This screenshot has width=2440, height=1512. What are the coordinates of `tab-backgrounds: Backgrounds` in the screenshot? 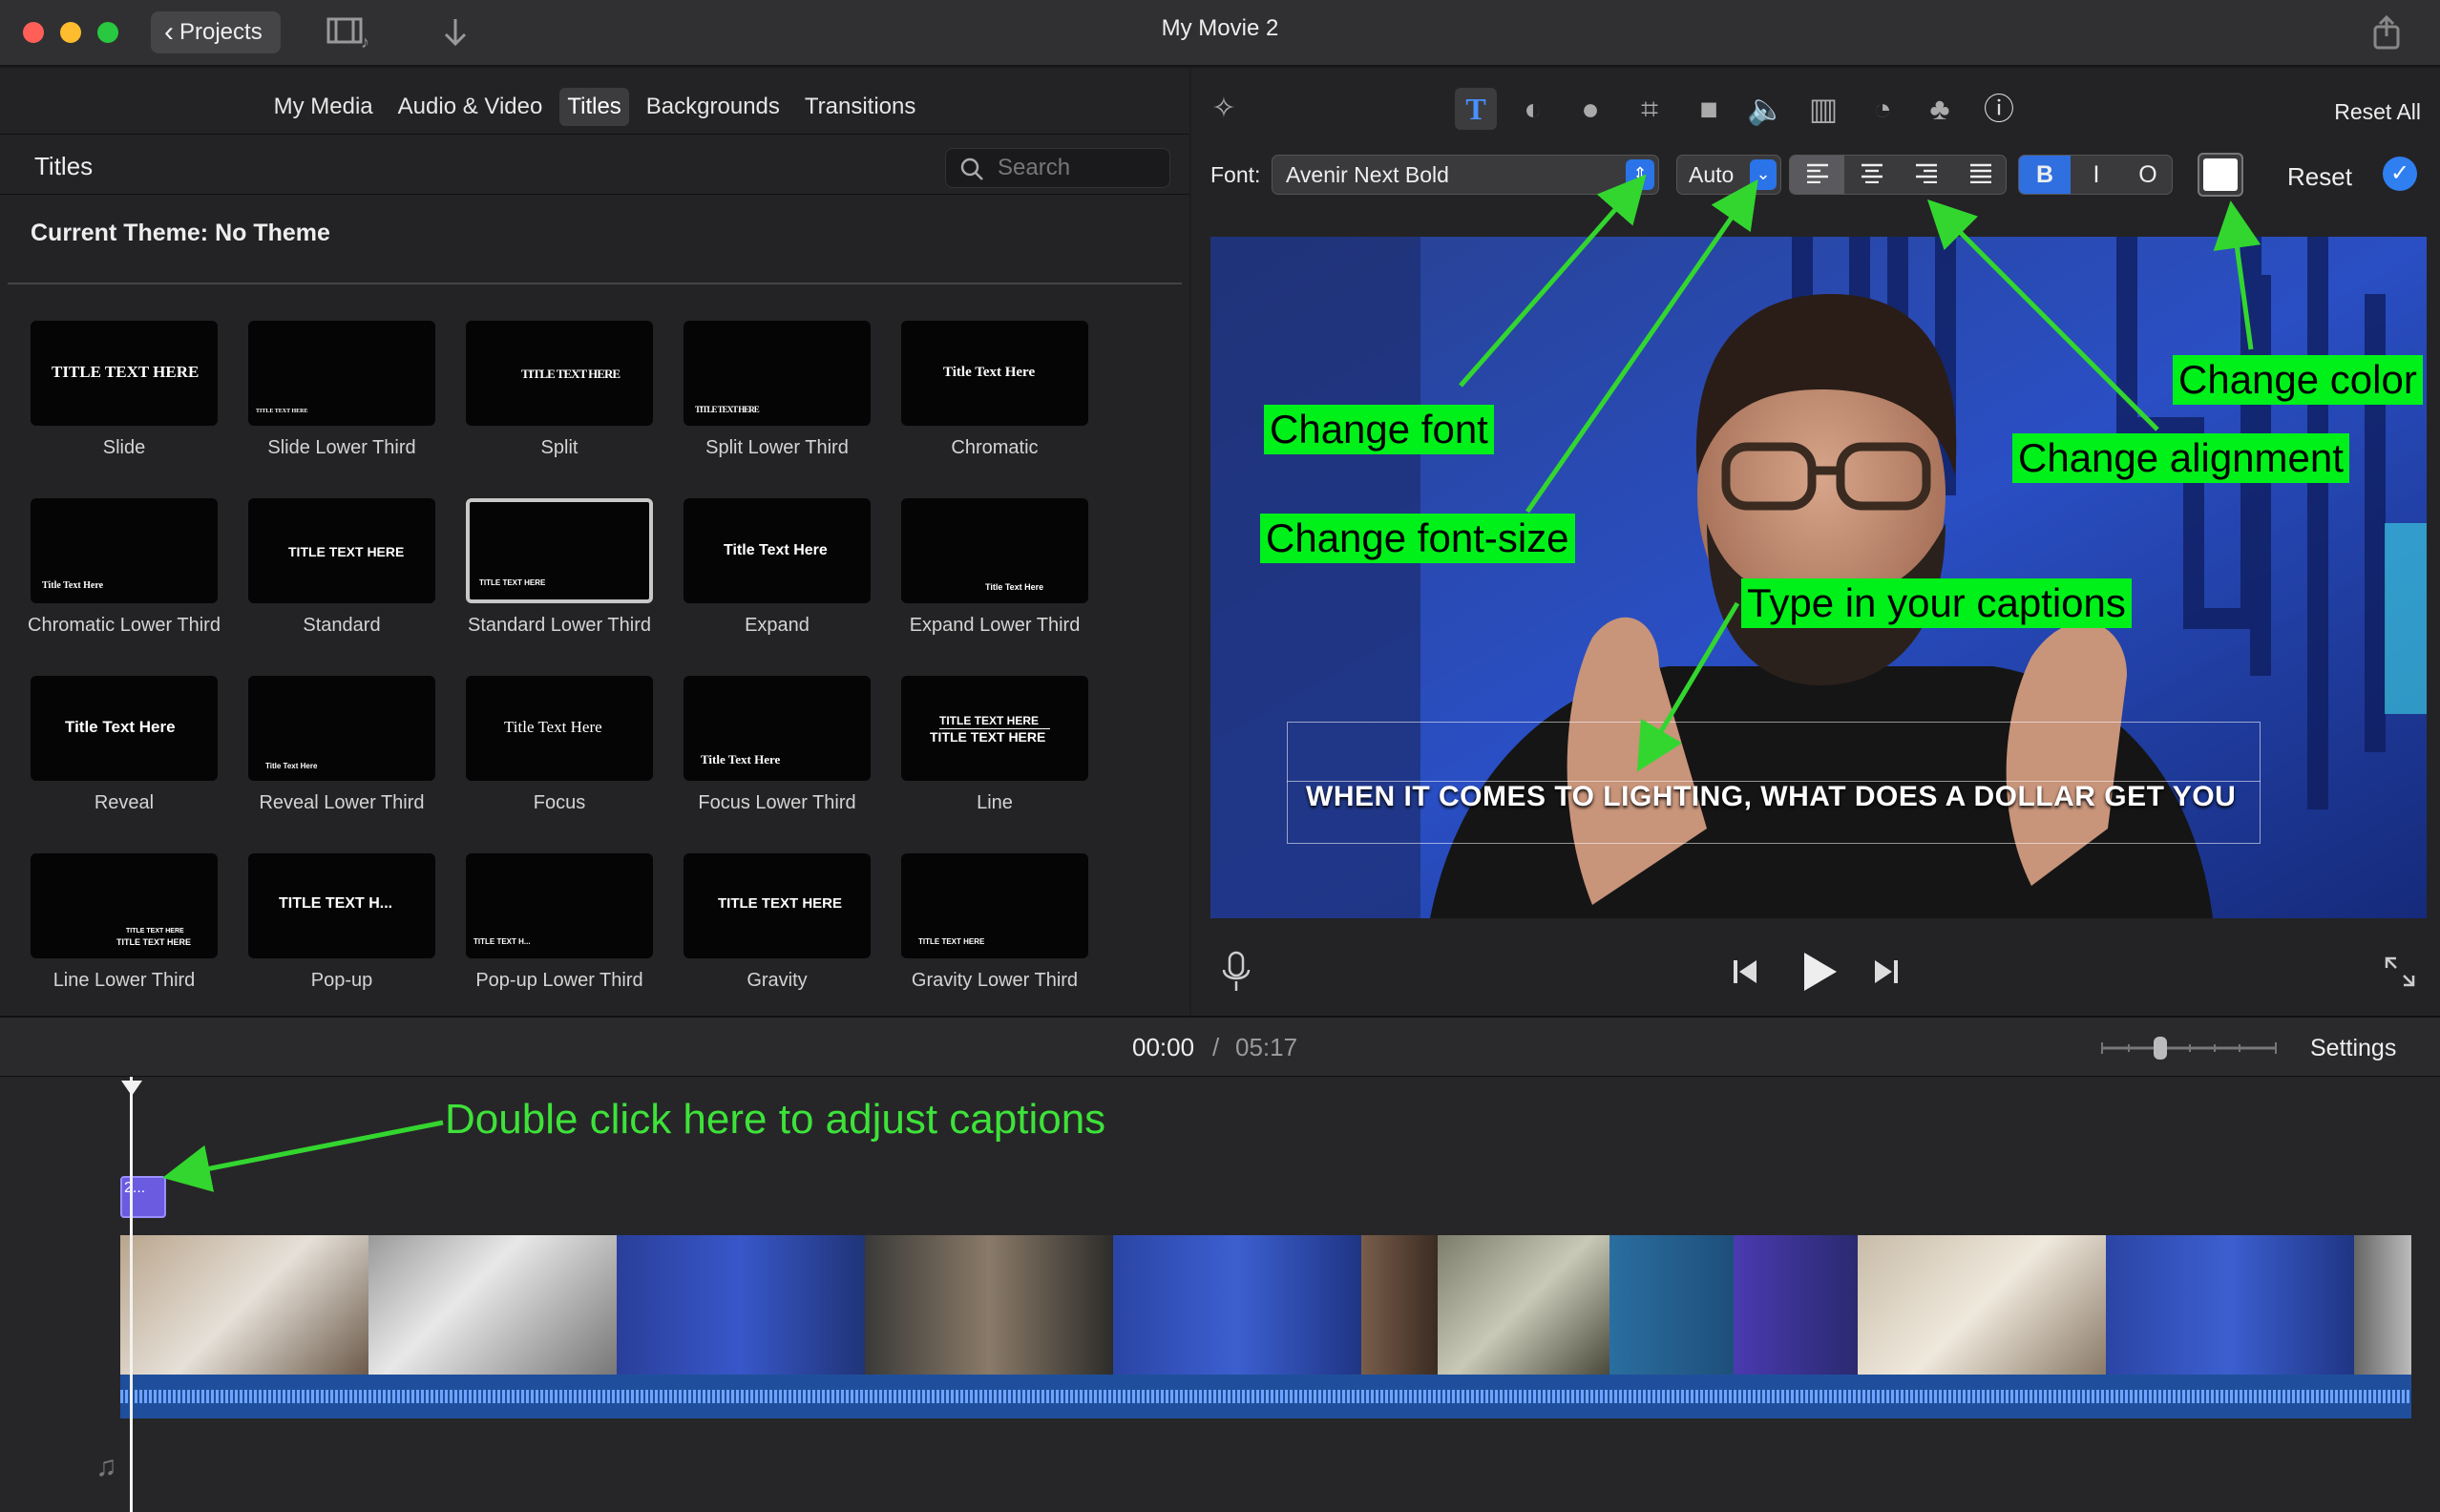 It's located at (714, 107).